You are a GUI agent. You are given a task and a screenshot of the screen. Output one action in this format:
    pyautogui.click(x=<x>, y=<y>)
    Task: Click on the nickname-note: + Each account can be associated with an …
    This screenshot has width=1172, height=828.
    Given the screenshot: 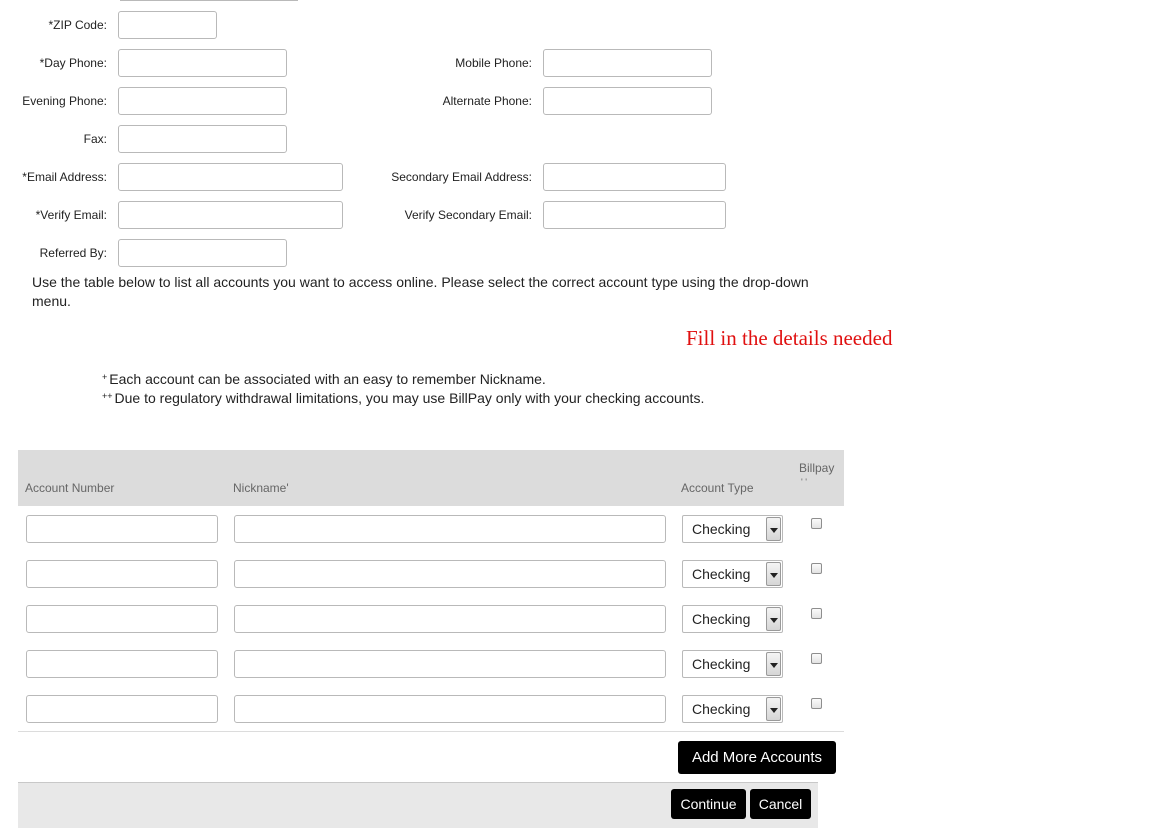 What is the action you would take?
    pyautogui.click(x=324, y=378)
    